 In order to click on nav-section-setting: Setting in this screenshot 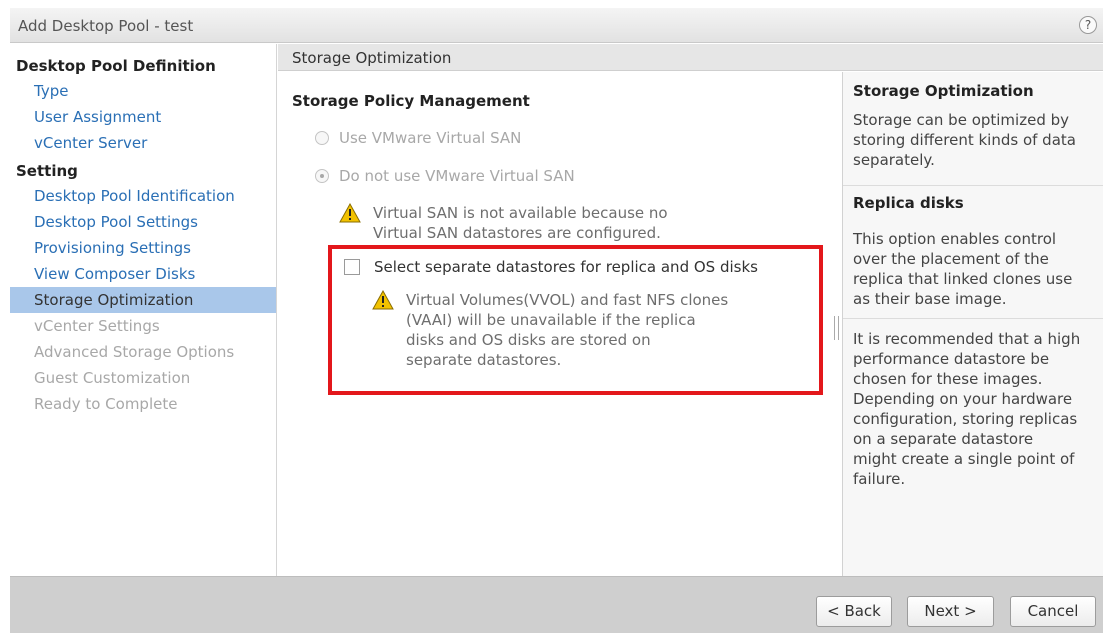, I will do `click(47, 171)`.